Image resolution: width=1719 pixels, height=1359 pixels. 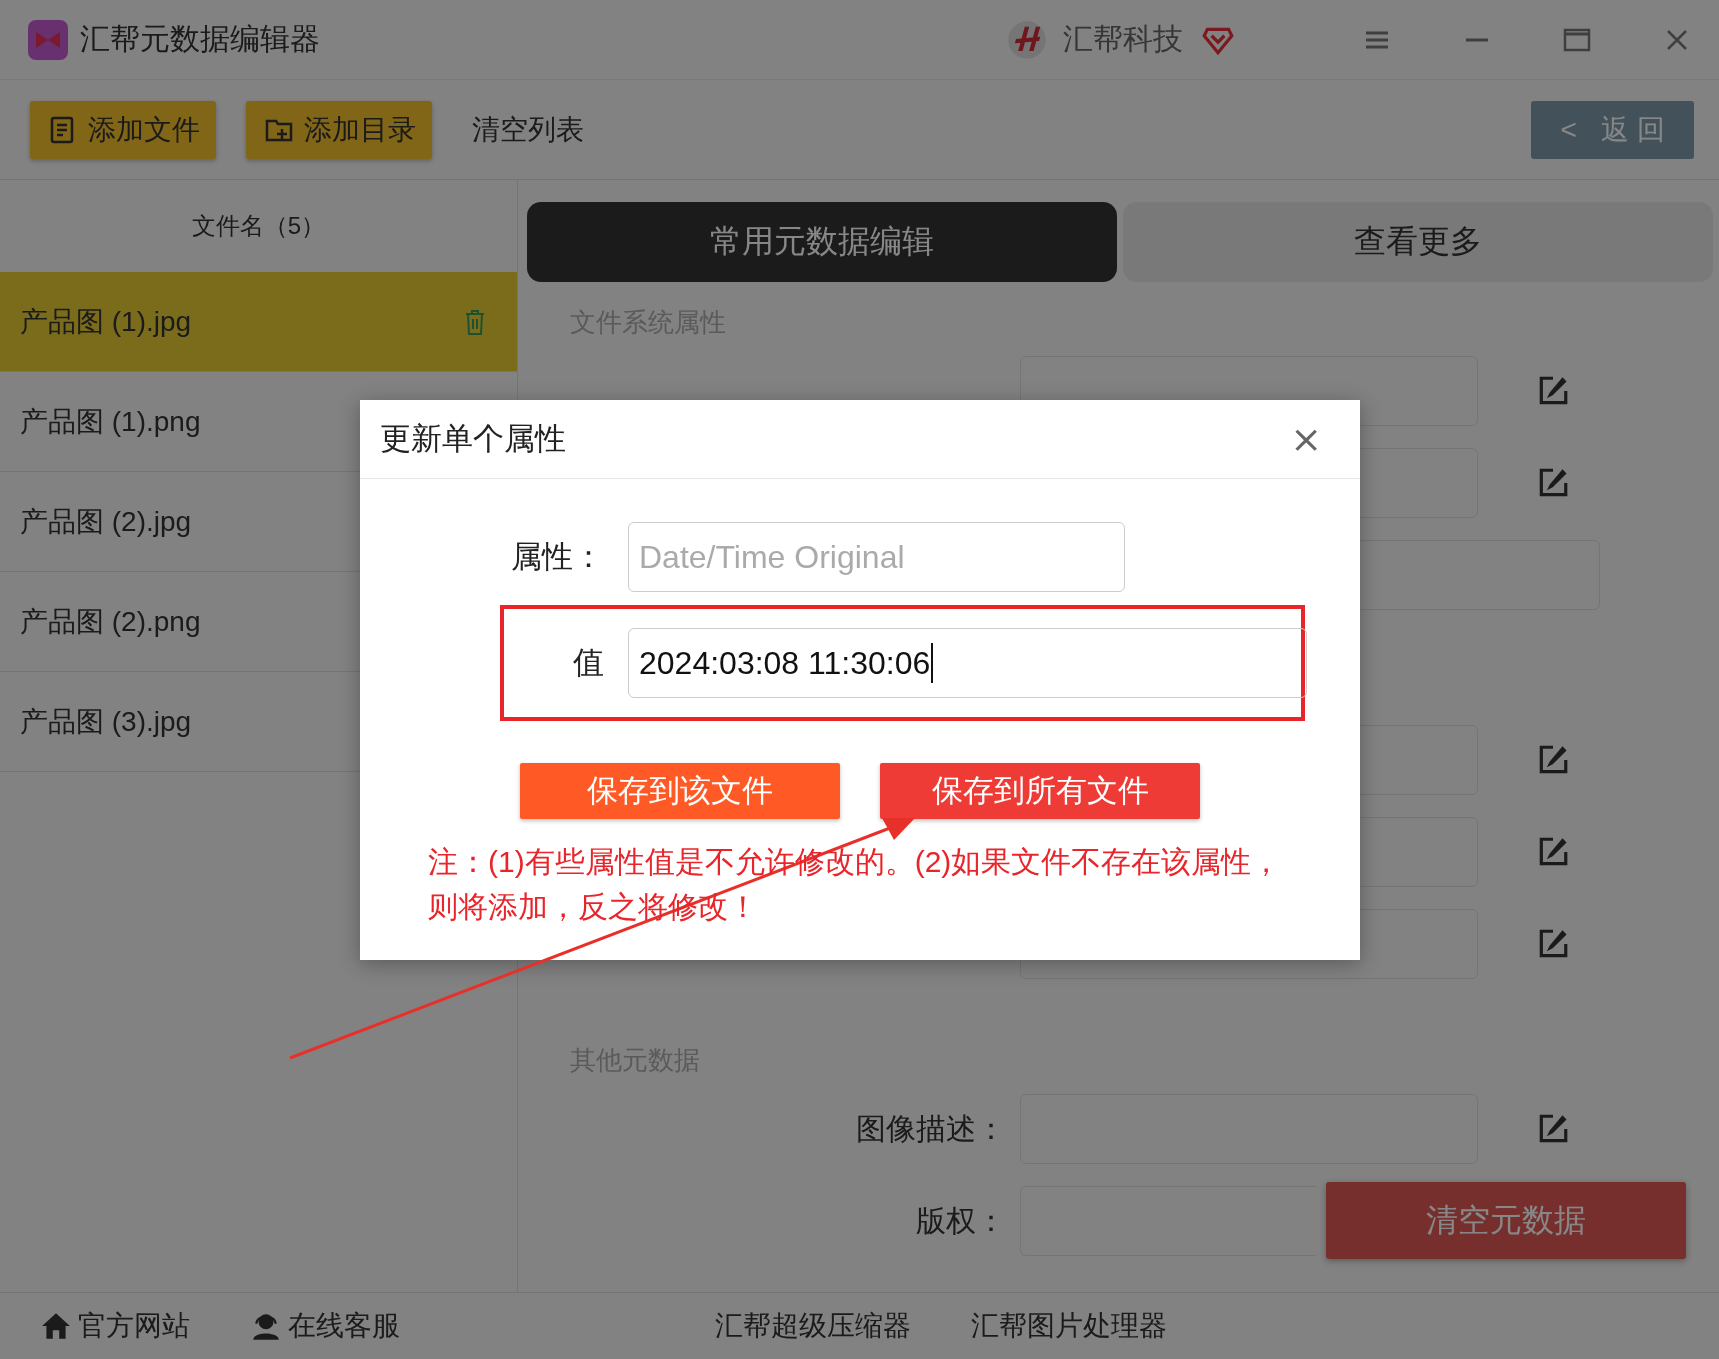 What do you see at coordinates (1506, 1220) in the screenshot?
I see `clear-metadata-button: 清空元数据` at bounding box center [1506, 1220].